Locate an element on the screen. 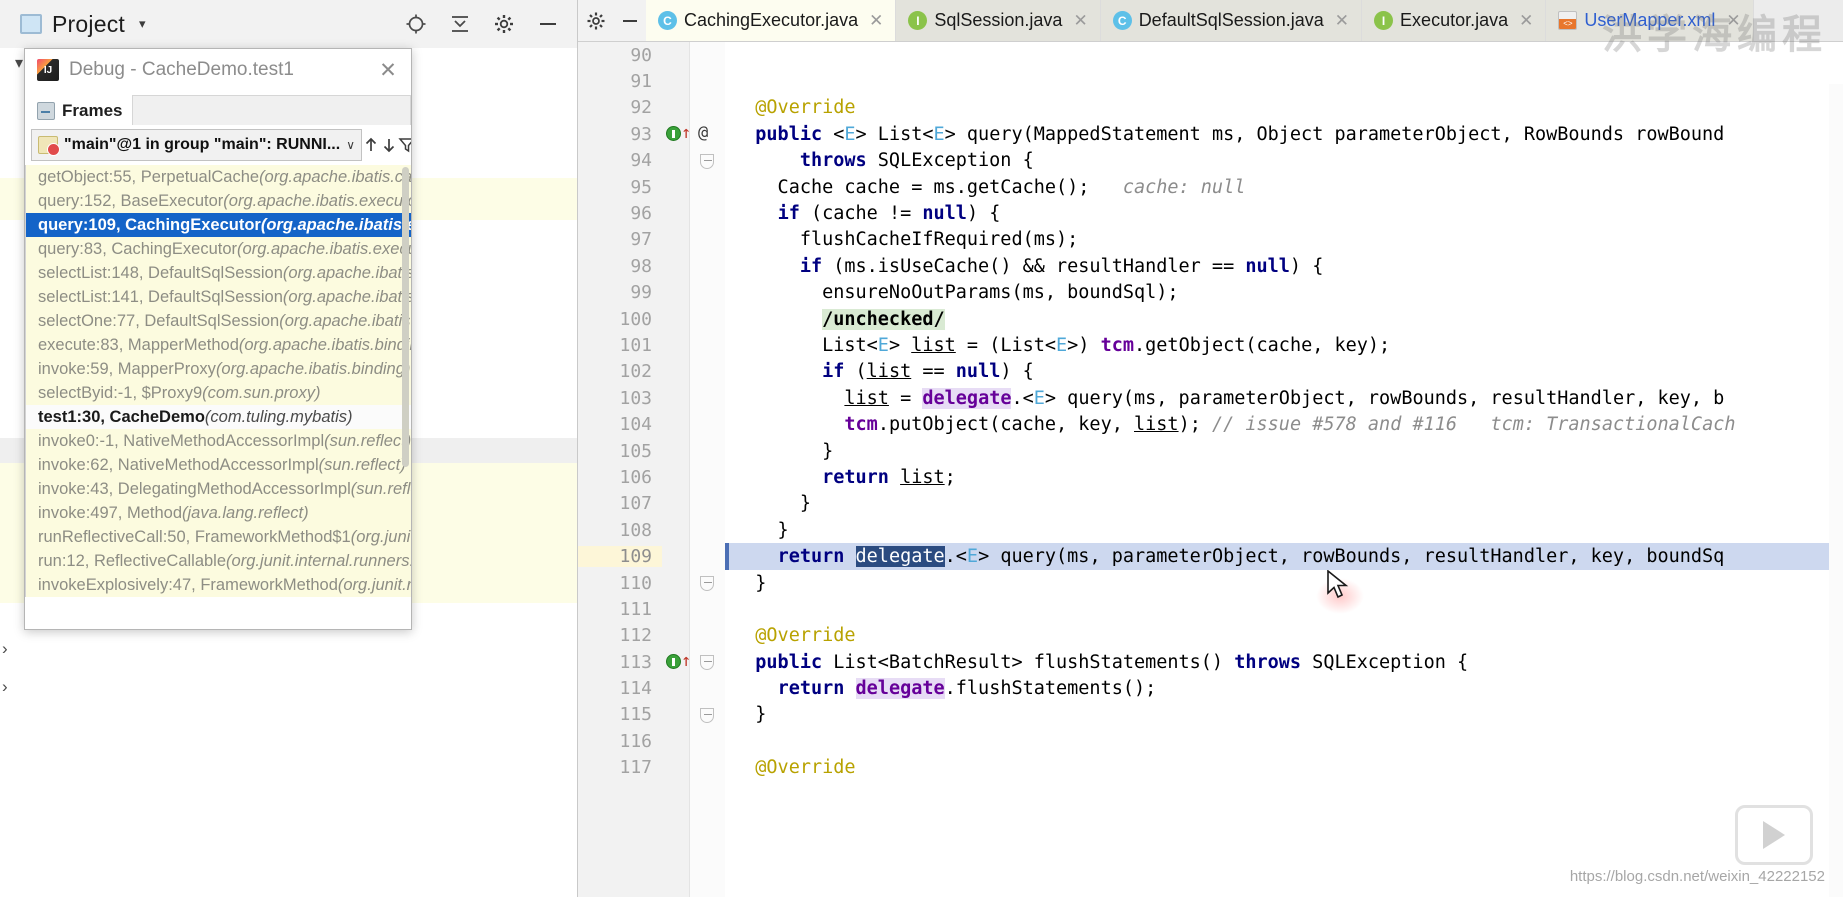  code-line: 99 ensureNoOutParams(ms, boundSql); is located at coordinates (1210, 293).